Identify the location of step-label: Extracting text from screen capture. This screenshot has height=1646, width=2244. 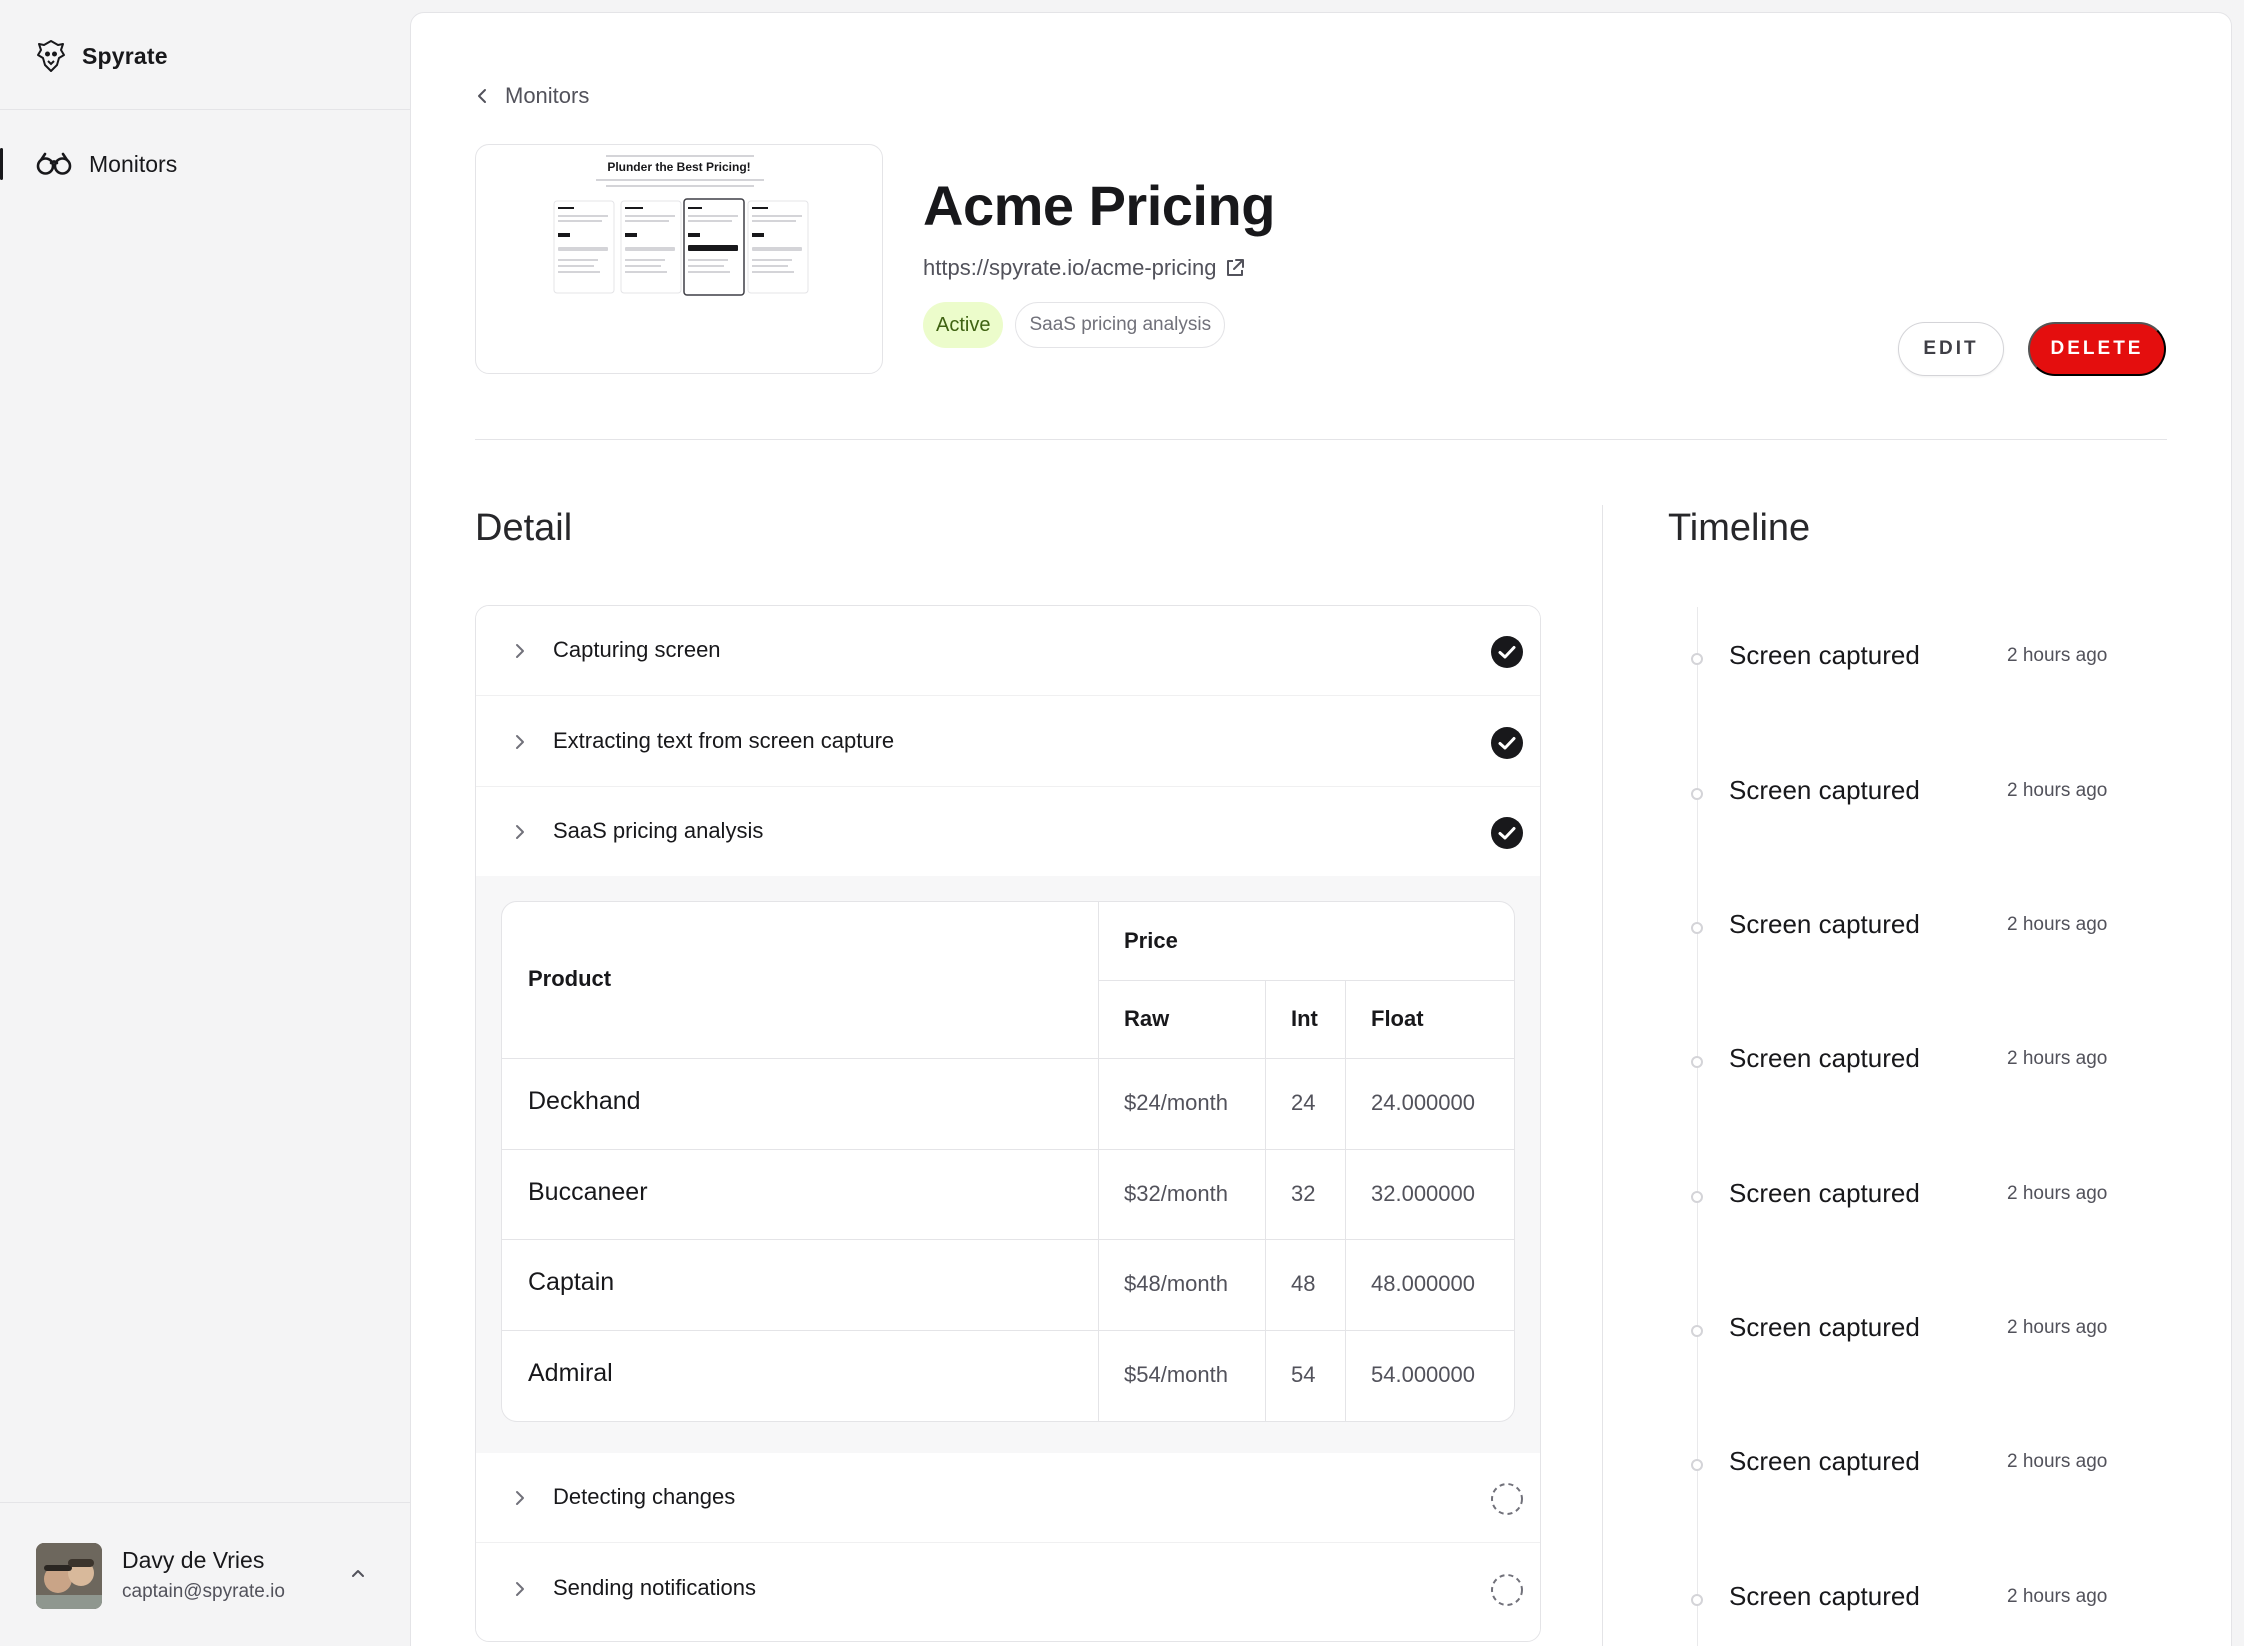
(724, 740).